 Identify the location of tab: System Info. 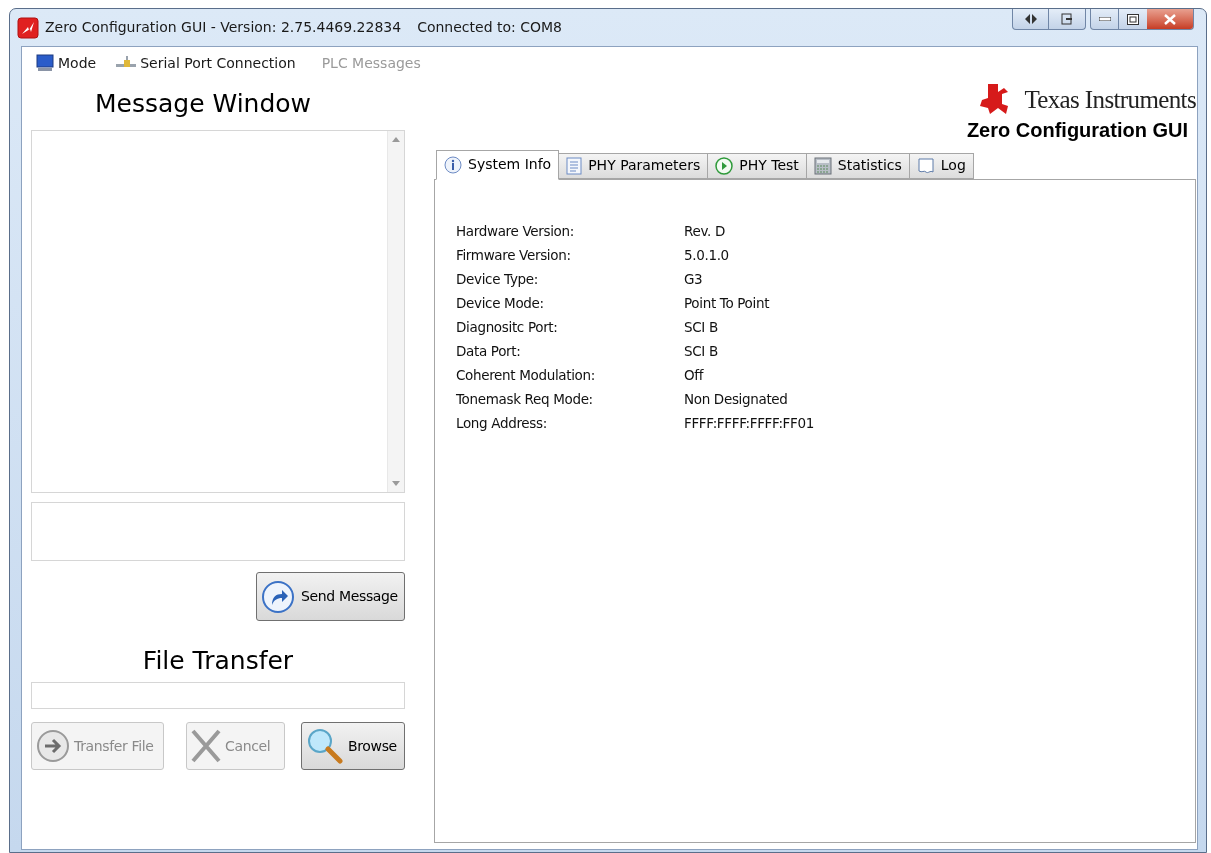
(498, 164).